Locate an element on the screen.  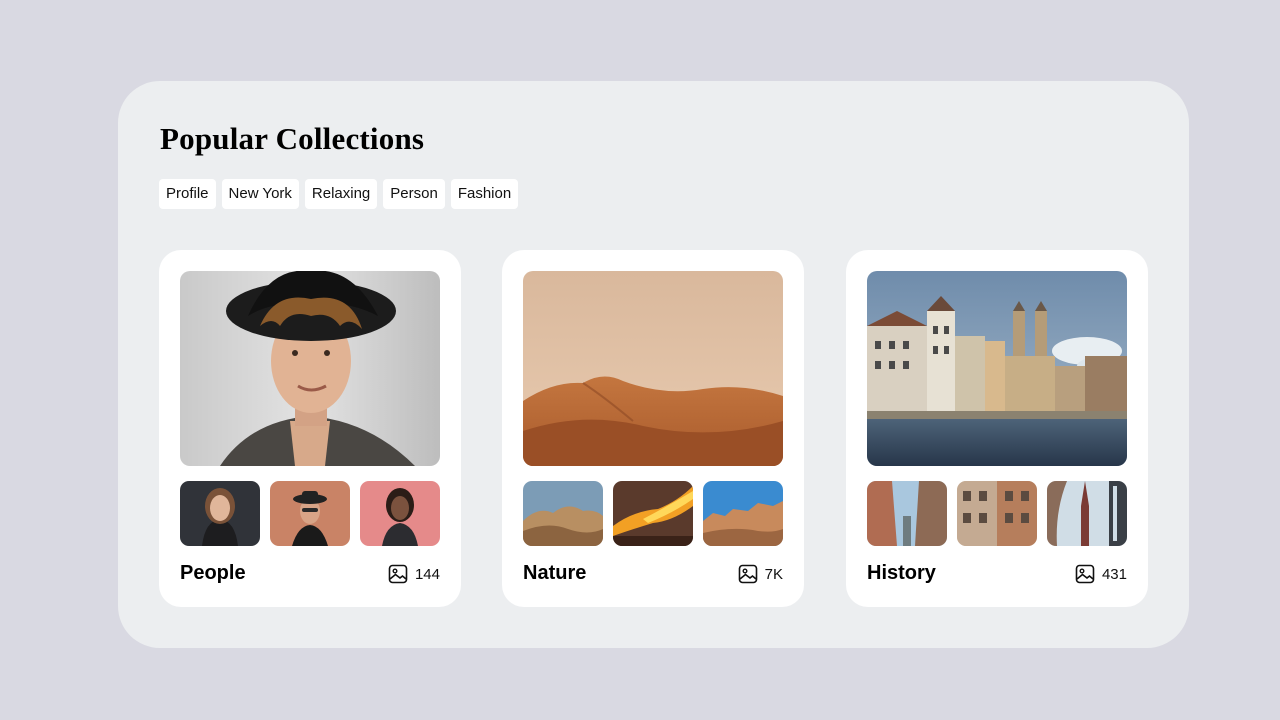
tag-new-york: New York is located at coordinates (260, 194).